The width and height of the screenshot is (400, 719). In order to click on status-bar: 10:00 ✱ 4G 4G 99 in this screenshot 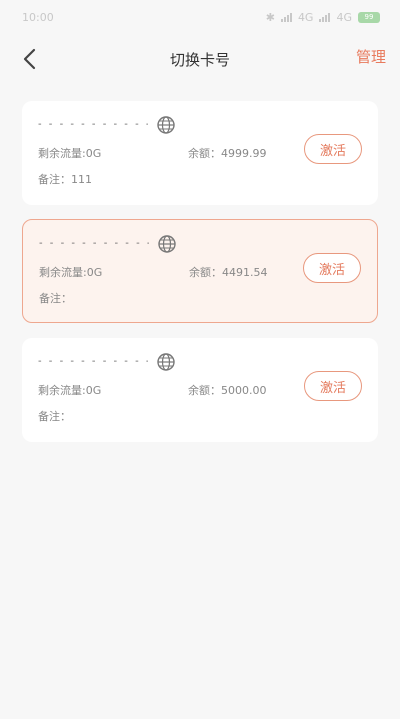, I will do `click(200, 17)`.